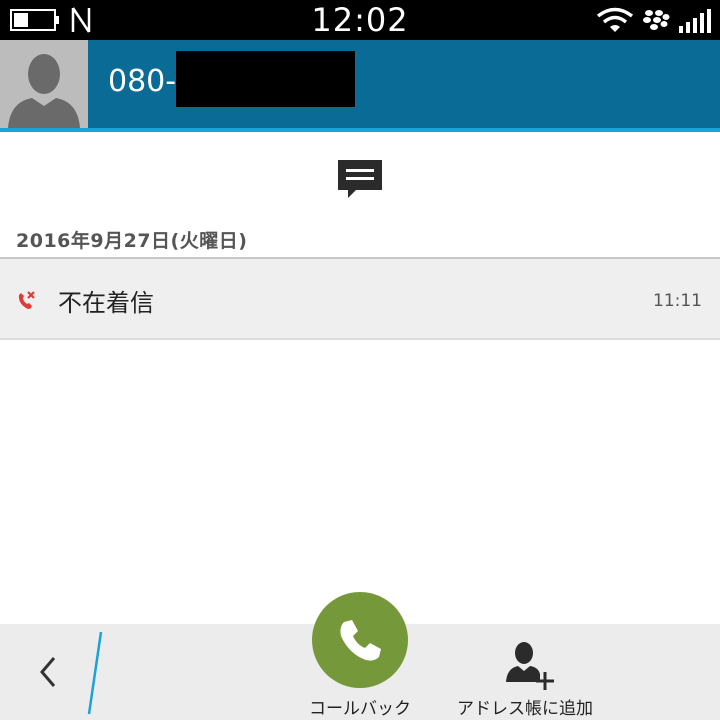  I want to click on call-time: 11:11, so click(677, 301).